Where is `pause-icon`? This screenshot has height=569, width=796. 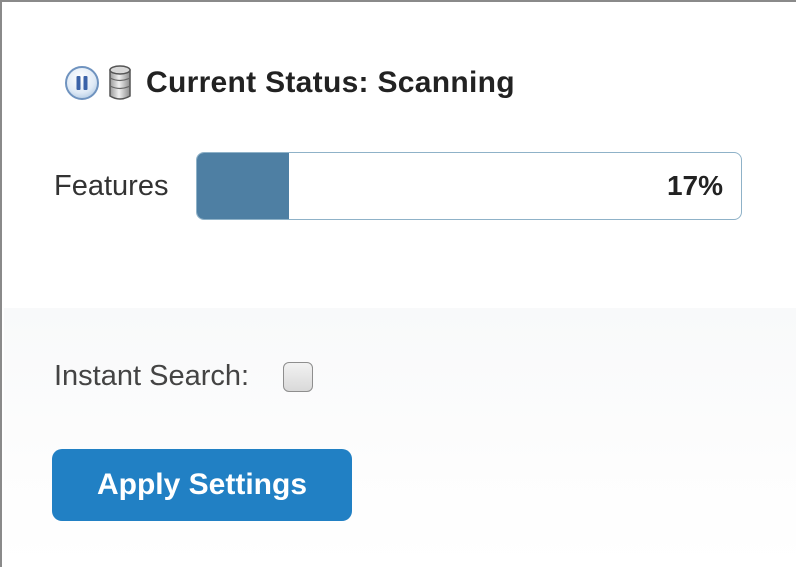
pause-icon is located at coordinates (82, 83).